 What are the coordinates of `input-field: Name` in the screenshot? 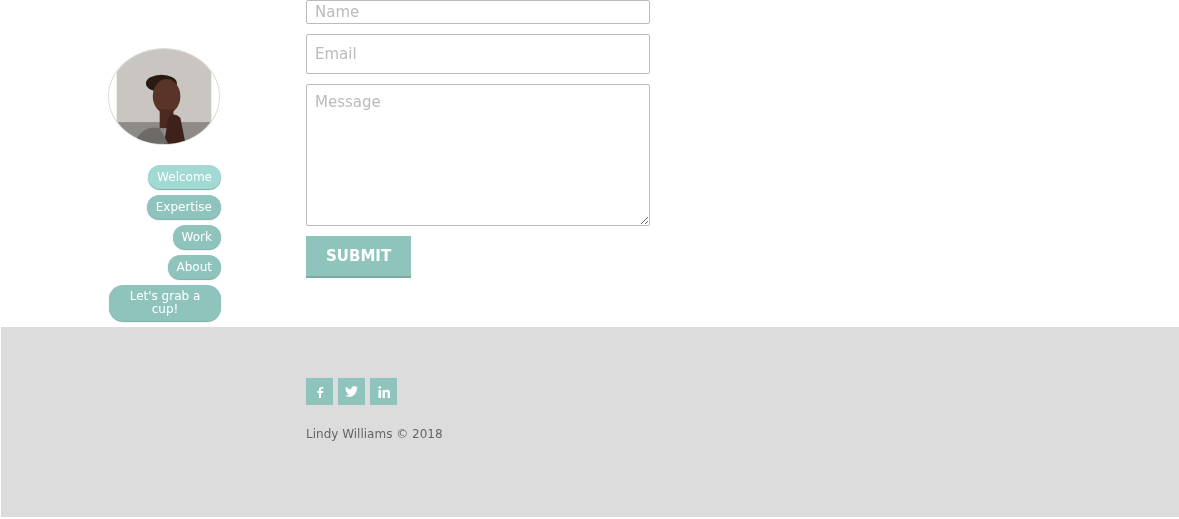 It's located at (478, 12).